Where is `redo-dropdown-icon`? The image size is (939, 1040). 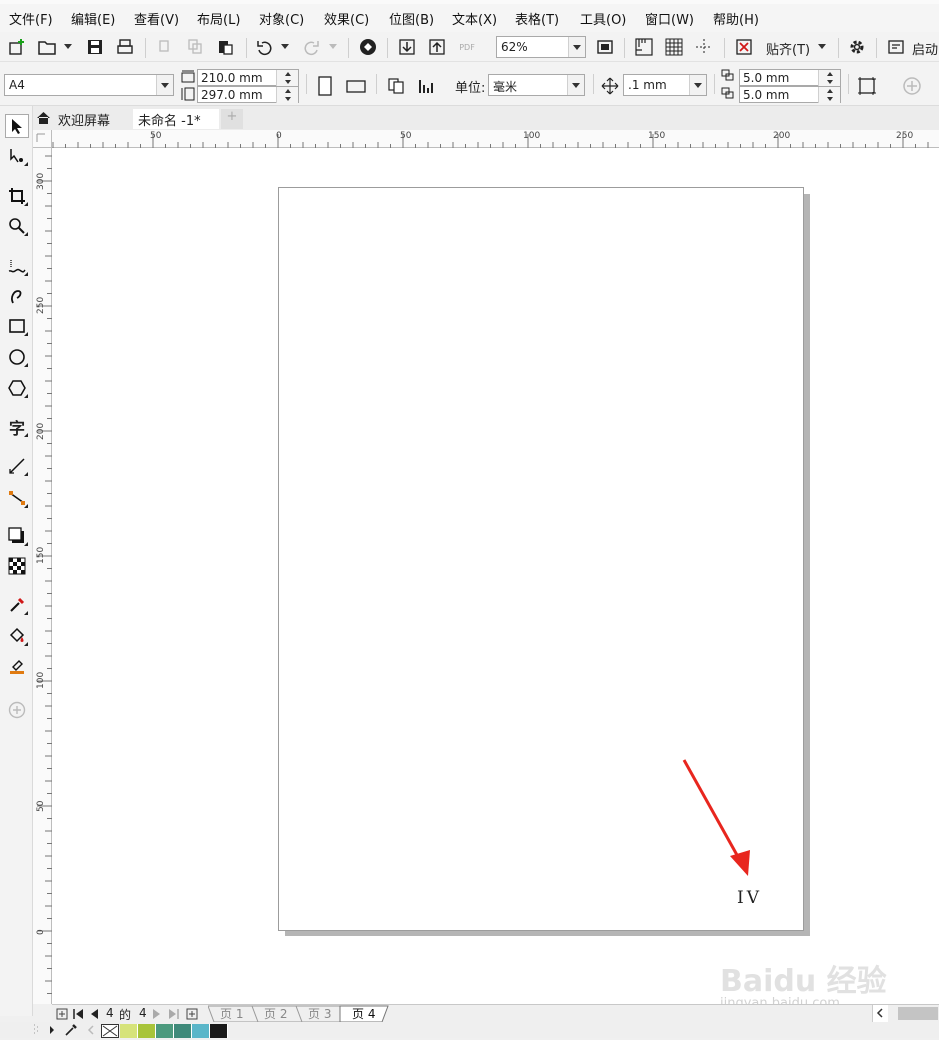 redo-dropdown-icon is located at coordinates (333, 46).